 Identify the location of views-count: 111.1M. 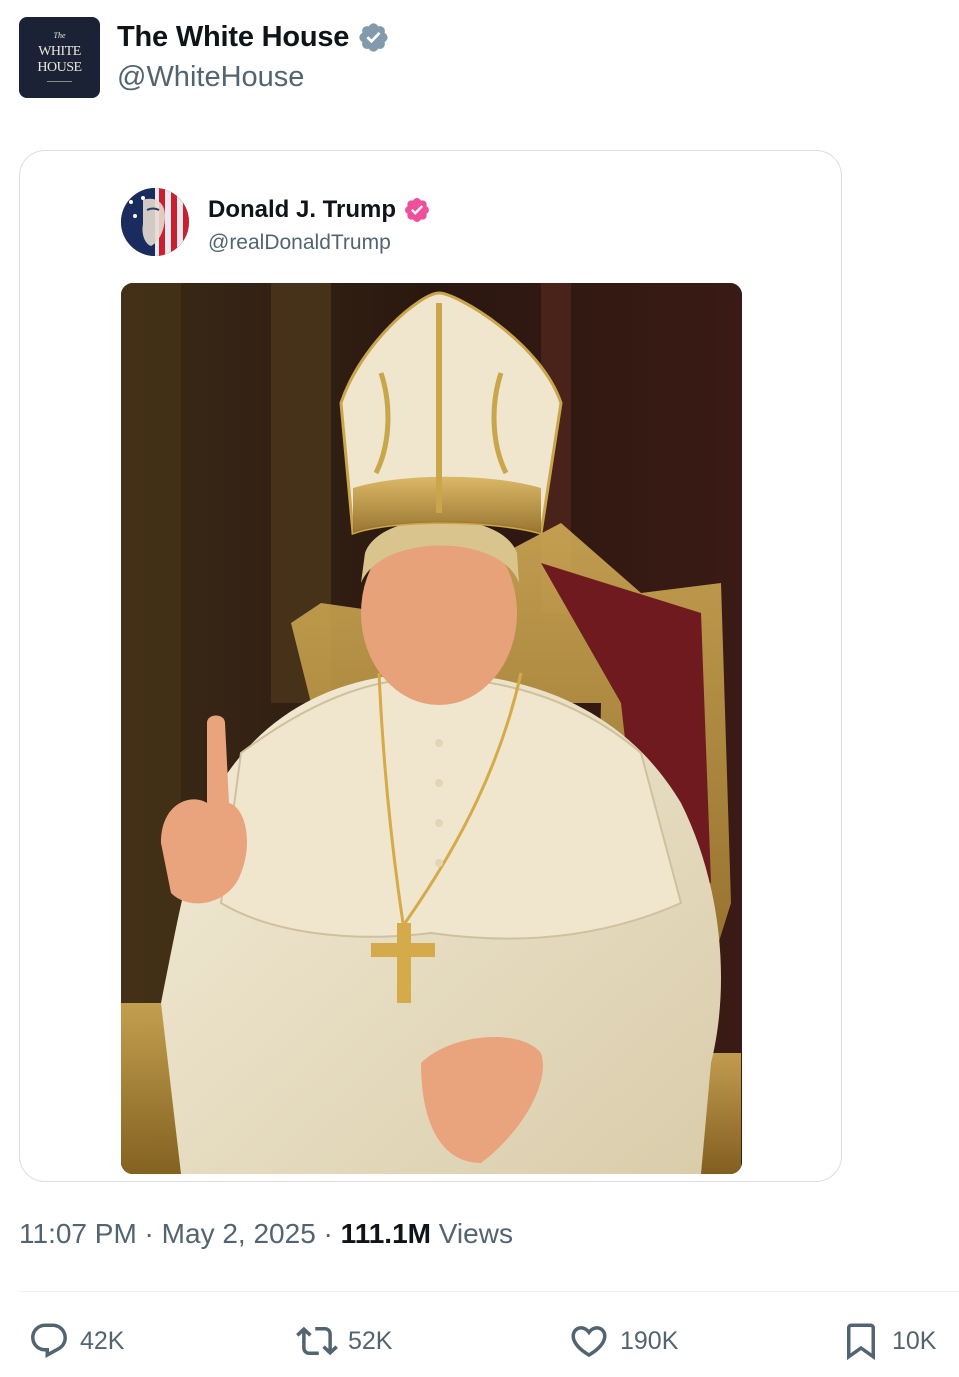
(385, 1233).